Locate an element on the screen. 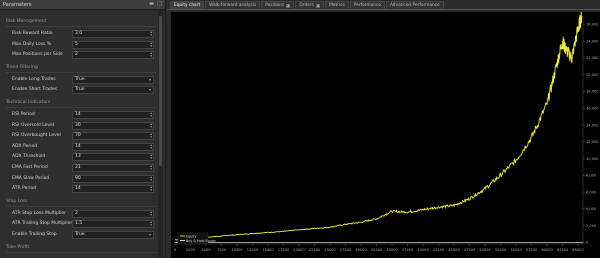  tab-metrics: Metrics is located at coordinates (337, 5).